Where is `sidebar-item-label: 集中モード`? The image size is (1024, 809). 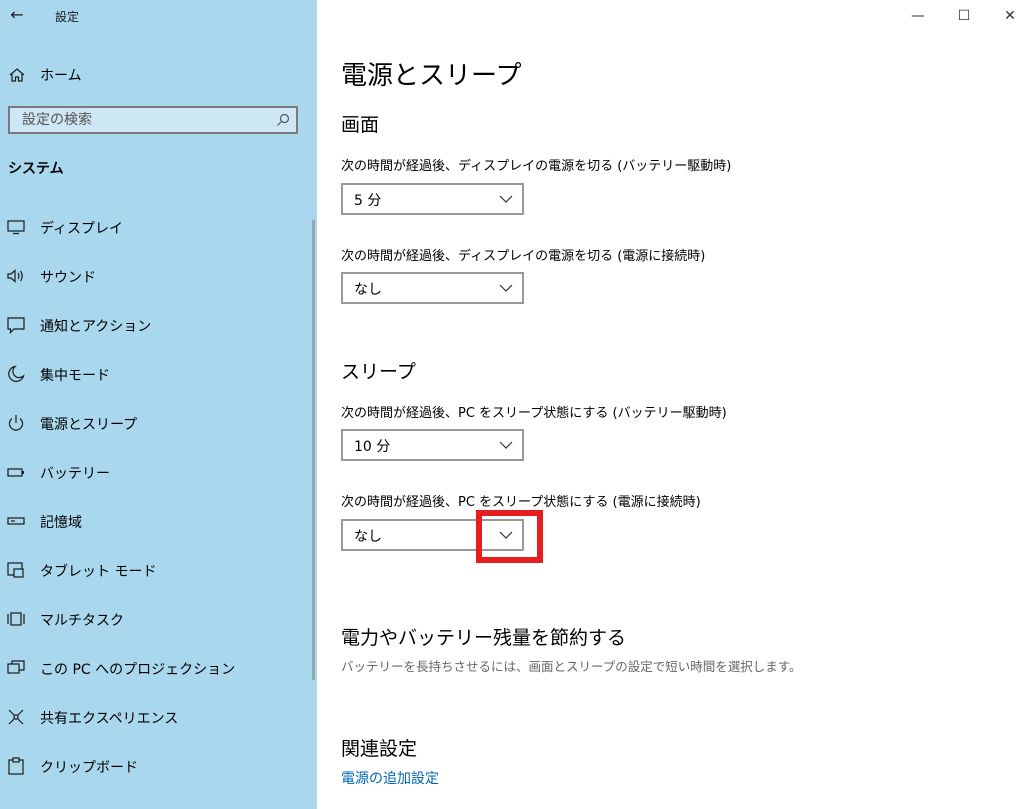 sidebar-item-label: 集中モード is located at coordinates (75, 376).